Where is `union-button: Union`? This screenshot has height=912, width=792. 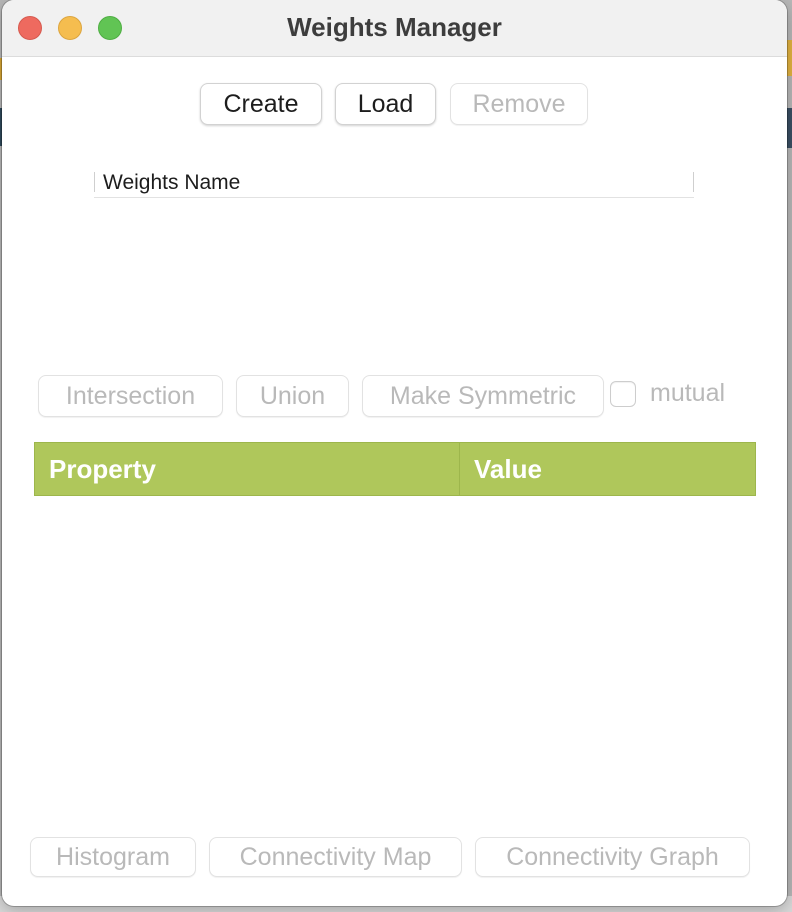
union-button: Union is located at coordinates (292, 396).